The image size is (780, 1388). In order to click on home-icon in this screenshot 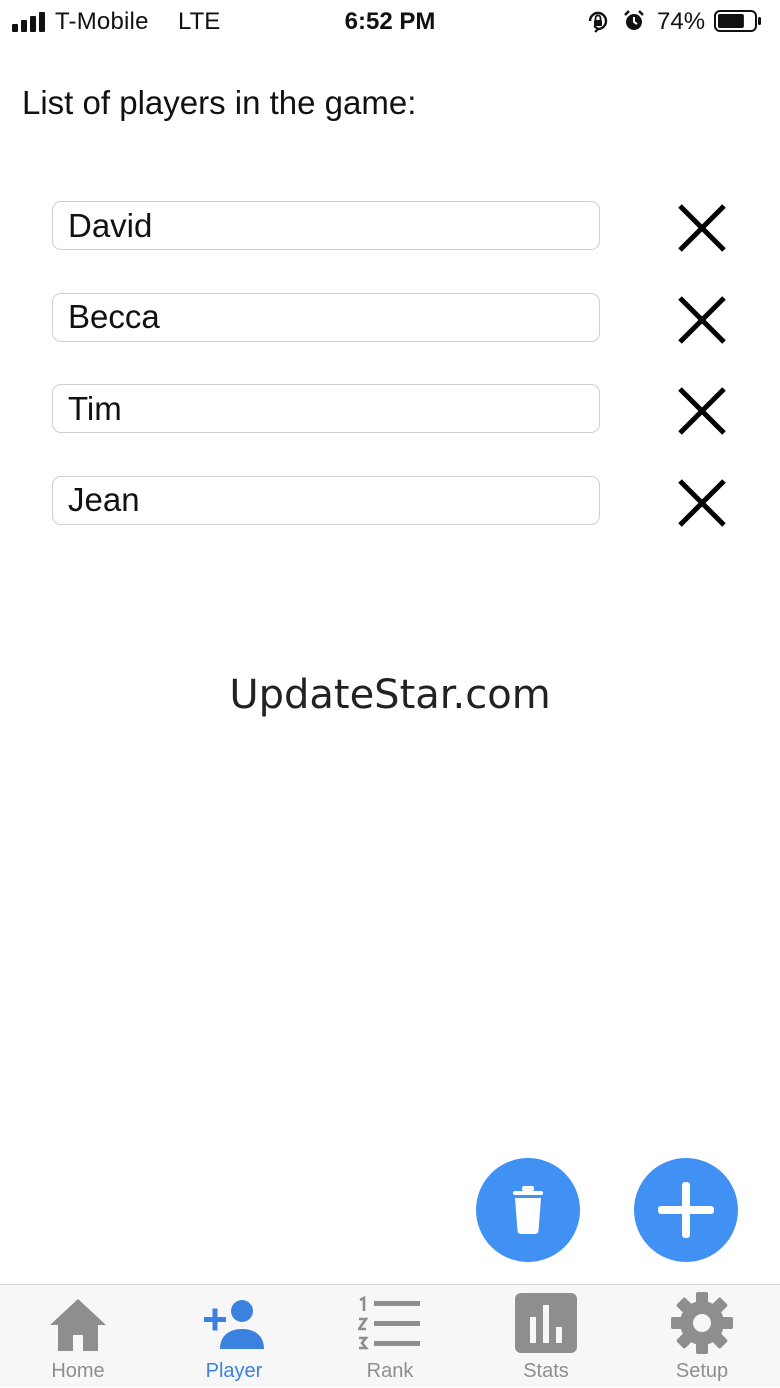, I will do `click(78, 1325)`.